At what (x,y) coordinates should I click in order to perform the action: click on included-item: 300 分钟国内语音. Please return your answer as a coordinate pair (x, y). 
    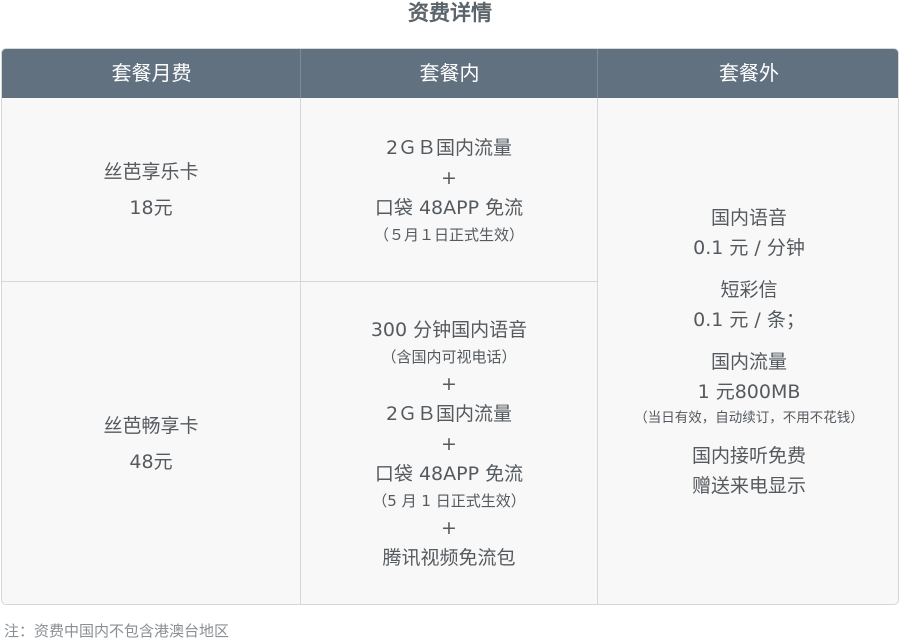
    Looking at the image, I should click on (449, 330).